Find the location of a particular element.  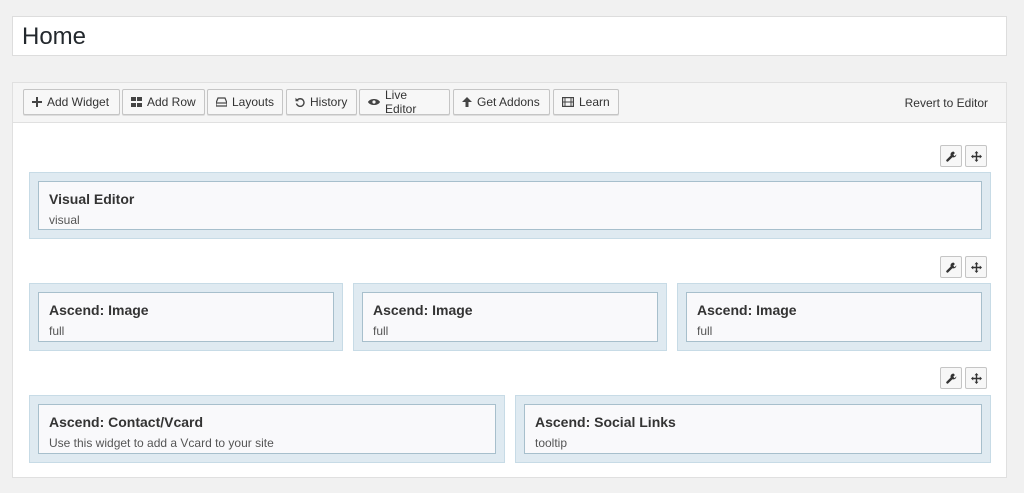

arrow-up-icon is located at coordinates (467, 102).